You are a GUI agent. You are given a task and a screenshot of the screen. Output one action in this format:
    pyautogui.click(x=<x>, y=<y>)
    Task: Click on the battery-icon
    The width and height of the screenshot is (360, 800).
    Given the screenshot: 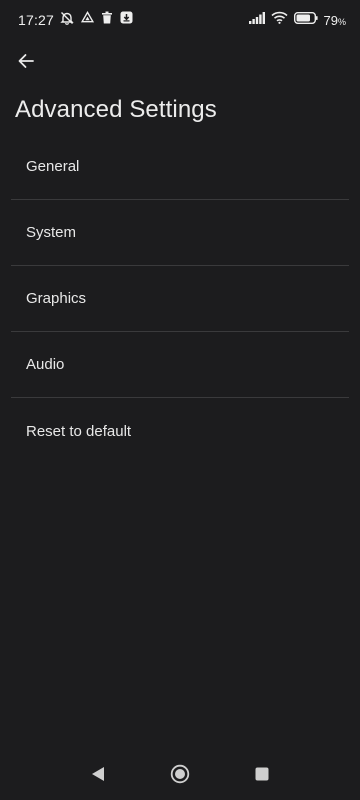 What is the action you would take?
    pyautogui.click(x=305, y=20)
    